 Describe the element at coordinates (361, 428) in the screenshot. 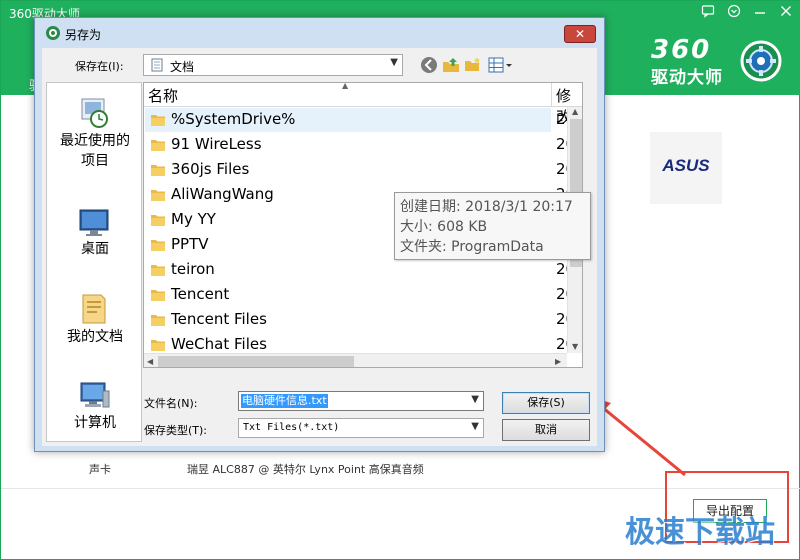

I see `filetype-select: Txt Files(*.txt) ▼` at that location.